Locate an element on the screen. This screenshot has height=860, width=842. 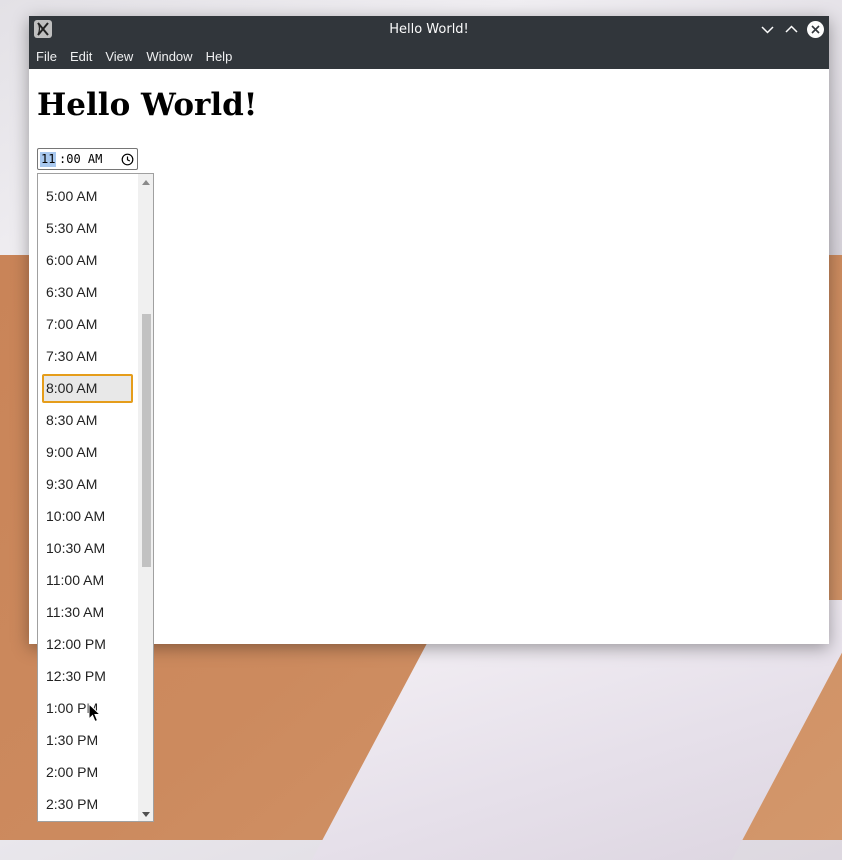
time-option: 8:30 AM is located at coordinates (71, 420).